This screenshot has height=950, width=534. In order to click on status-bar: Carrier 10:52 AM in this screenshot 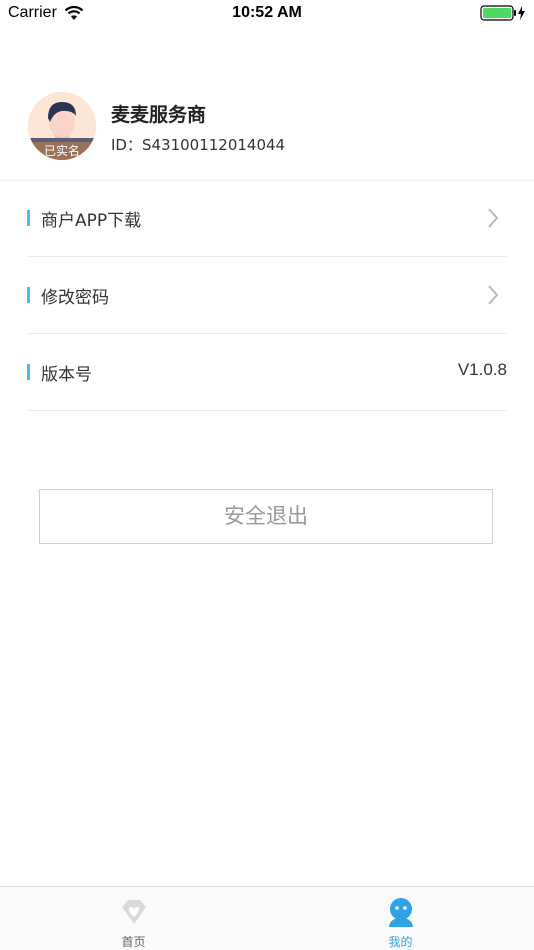, I will do `click(267, 14)`.